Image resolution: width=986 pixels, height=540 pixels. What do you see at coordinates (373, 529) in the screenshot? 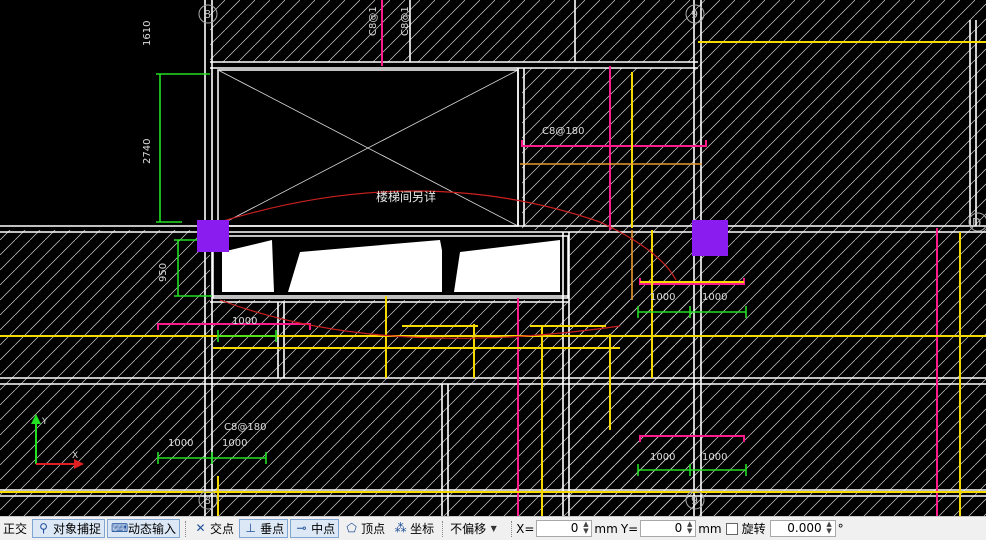
I see `snap-vertex-label: 顶点` at bounding box center [373, 529].